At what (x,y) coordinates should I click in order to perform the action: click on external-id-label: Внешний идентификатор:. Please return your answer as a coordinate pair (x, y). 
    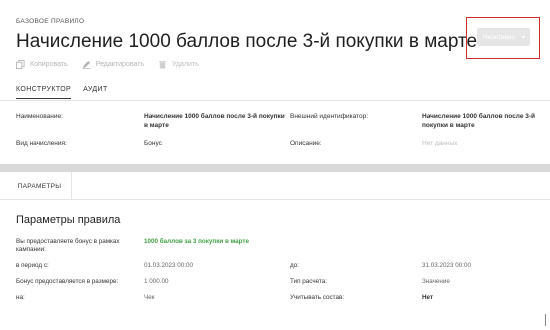
    Looking at the image, I should click on (329, 116).